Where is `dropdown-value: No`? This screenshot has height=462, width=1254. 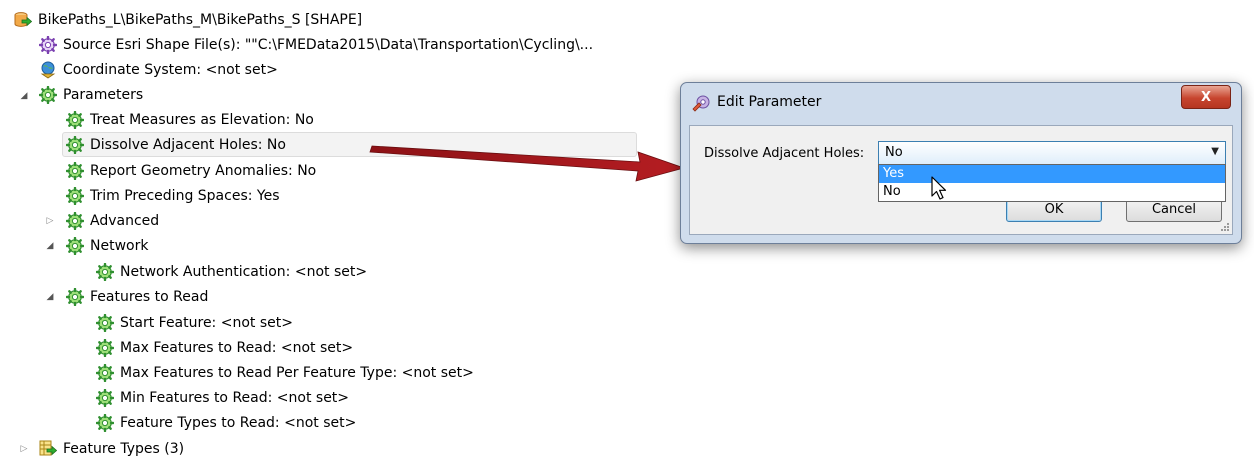
dropdown-value: No is located at coordinates (894, 152).